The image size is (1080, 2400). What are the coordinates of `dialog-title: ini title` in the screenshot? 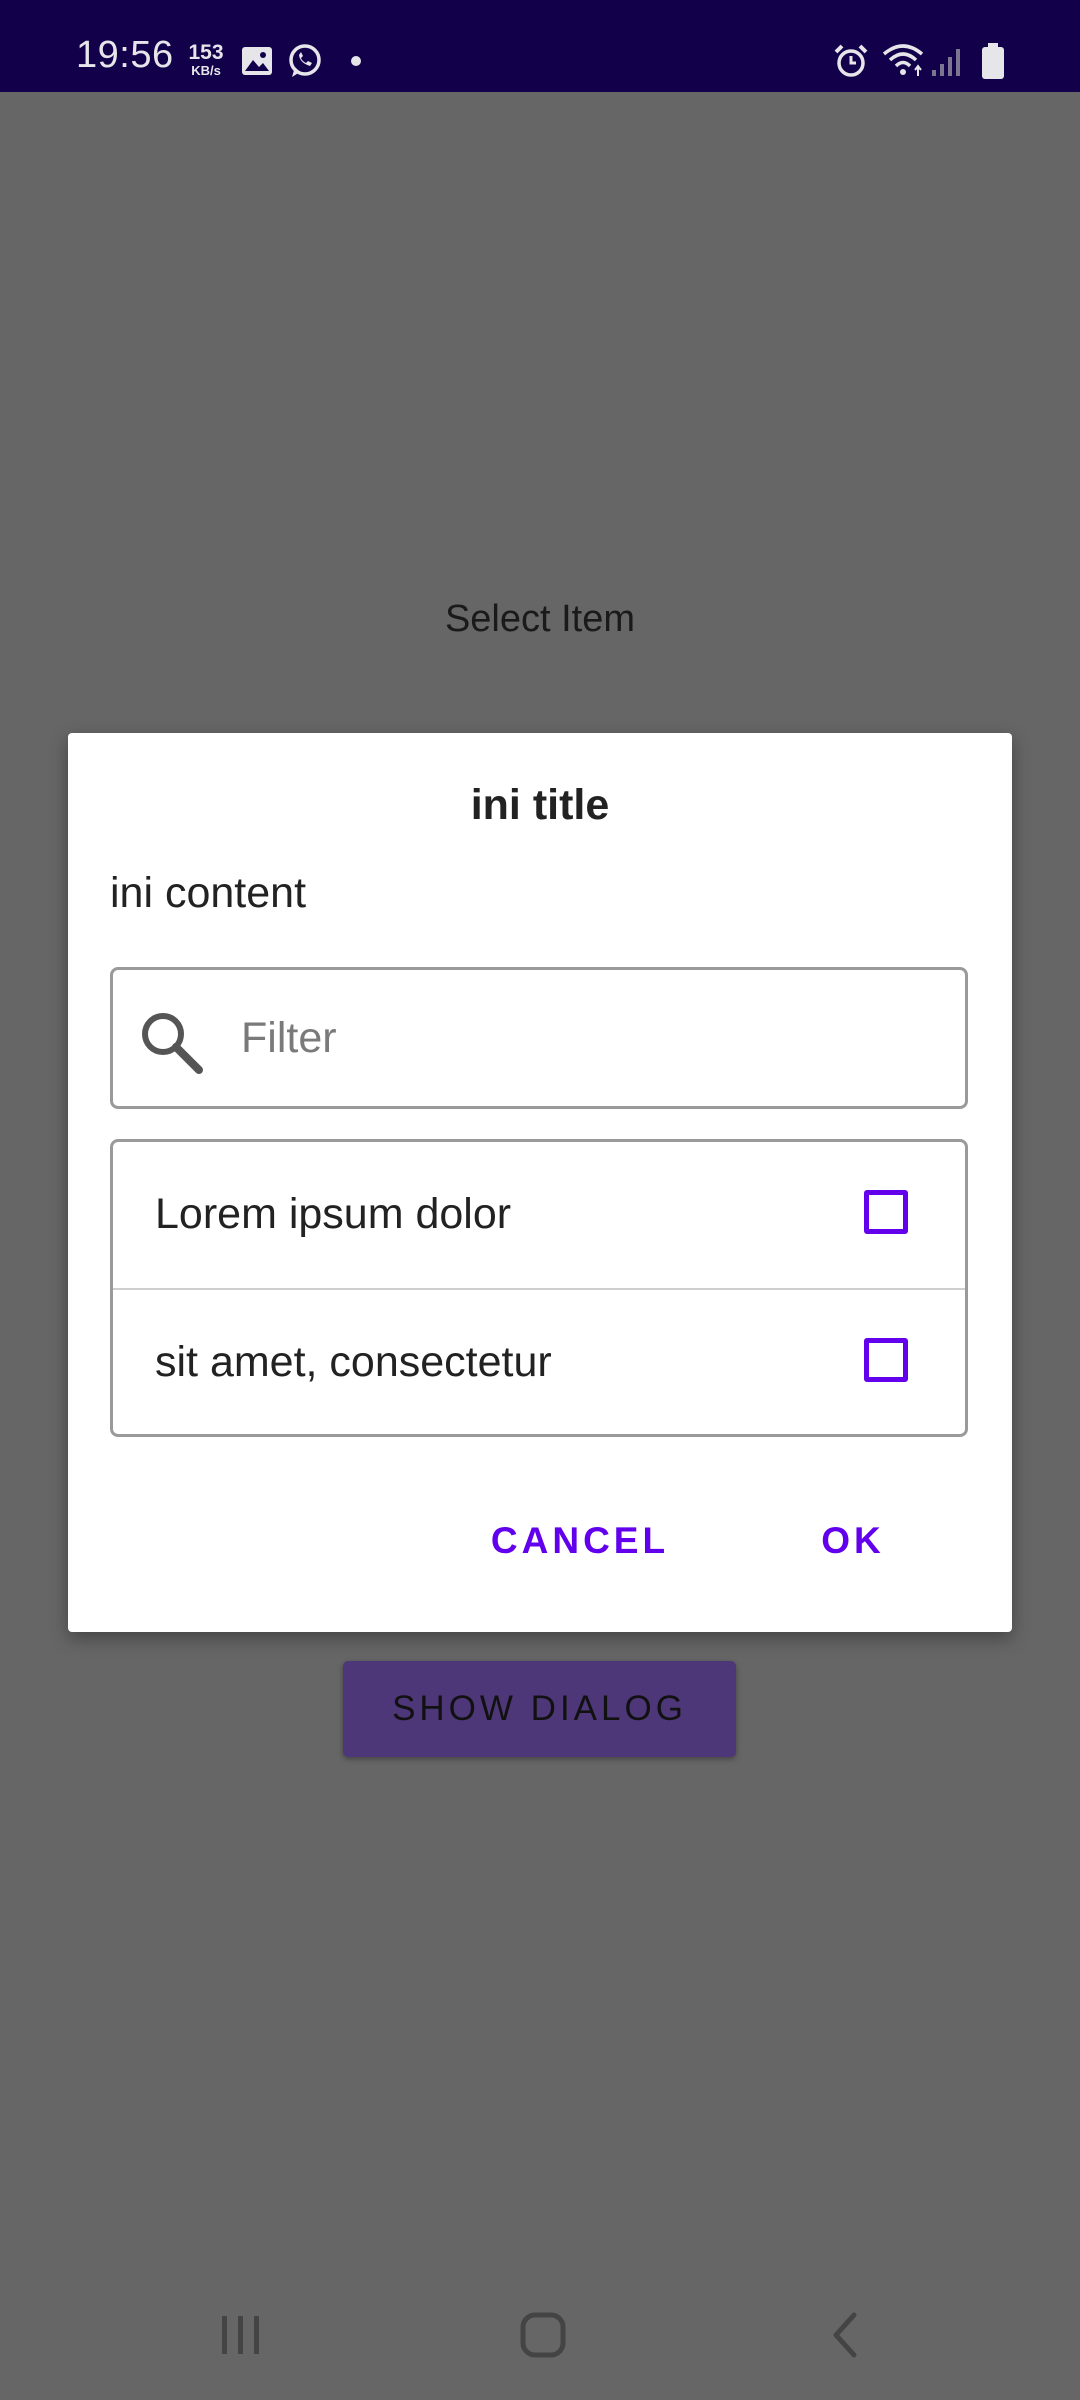 It's located at (540, 805).